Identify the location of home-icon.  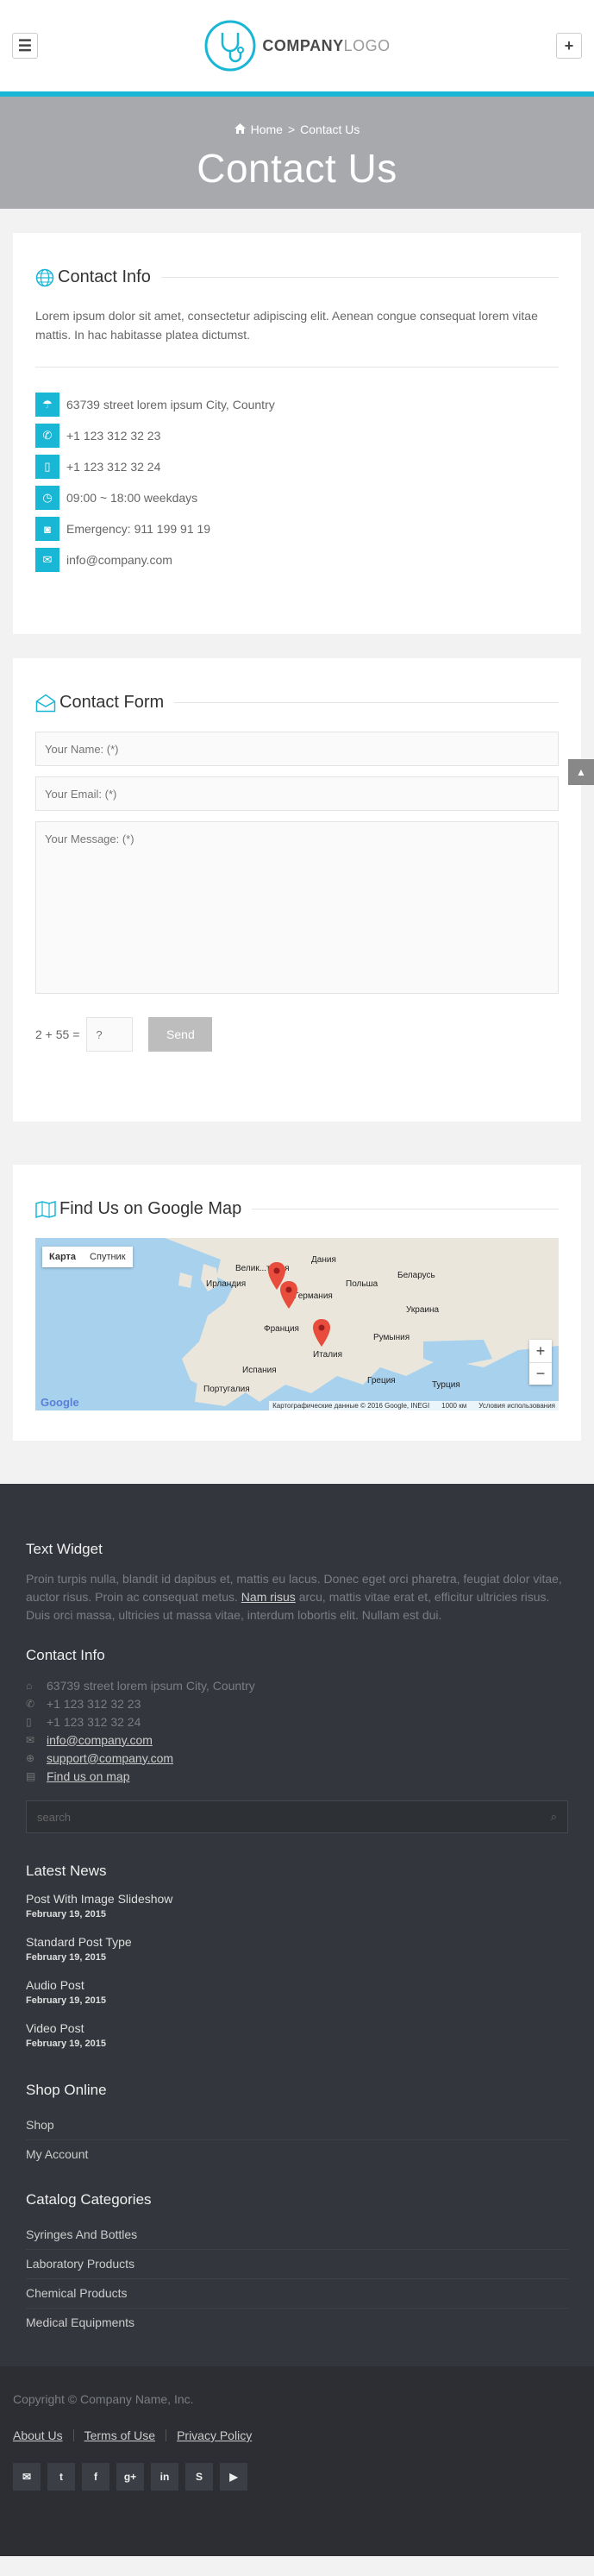
(240, 129).